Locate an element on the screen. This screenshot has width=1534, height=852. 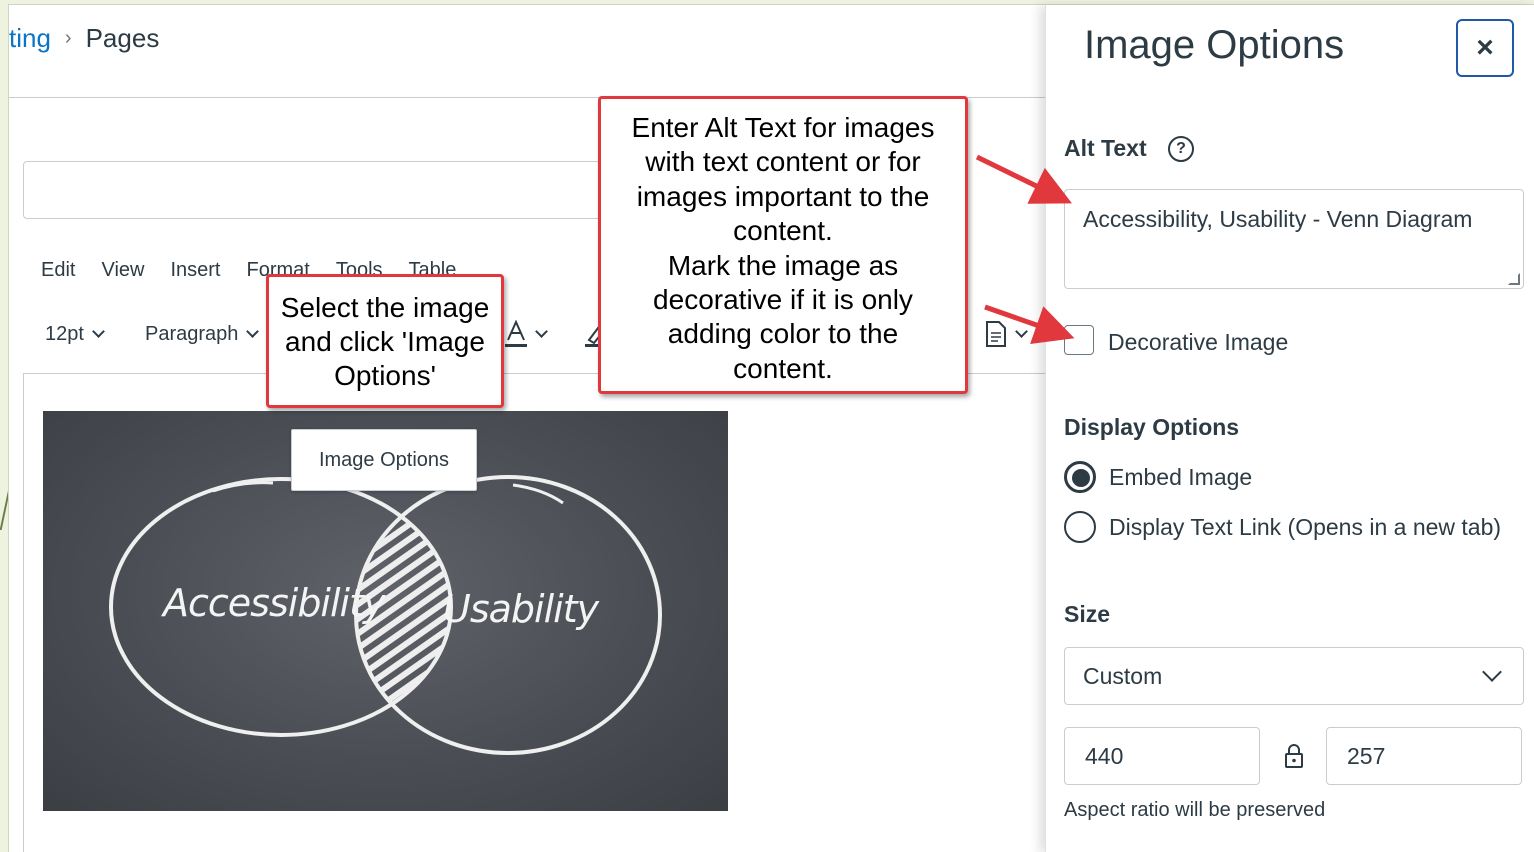
page-title-input is located at coordinates (323, 190).